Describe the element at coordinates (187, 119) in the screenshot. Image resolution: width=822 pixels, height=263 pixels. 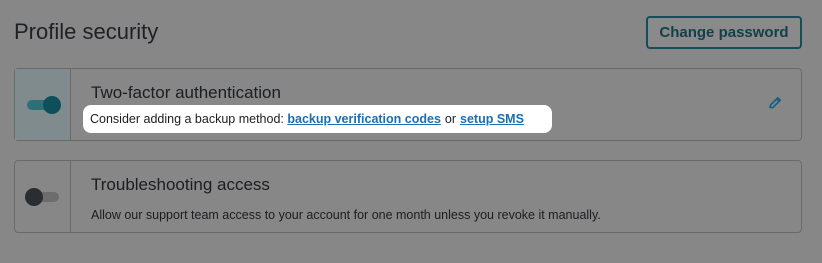
I see `backup-method-prefix: Consider adding a backup method:` at that location.